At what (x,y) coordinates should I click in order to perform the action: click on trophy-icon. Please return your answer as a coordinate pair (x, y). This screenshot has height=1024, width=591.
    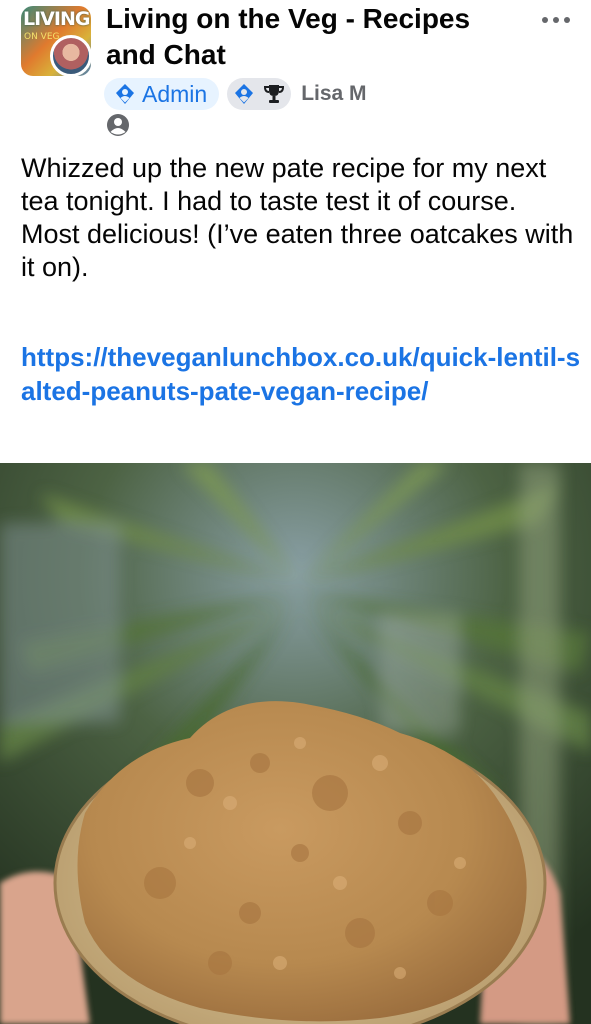
    Looking at the image, I should click on (274, 94).